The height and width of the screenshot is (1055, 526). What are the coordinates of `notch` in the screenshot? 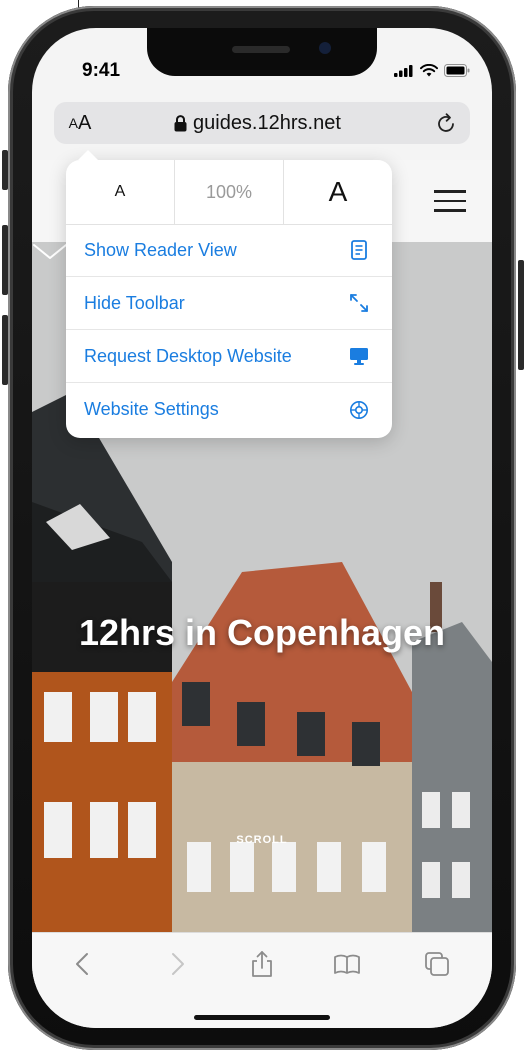 It's located at (262, 52).